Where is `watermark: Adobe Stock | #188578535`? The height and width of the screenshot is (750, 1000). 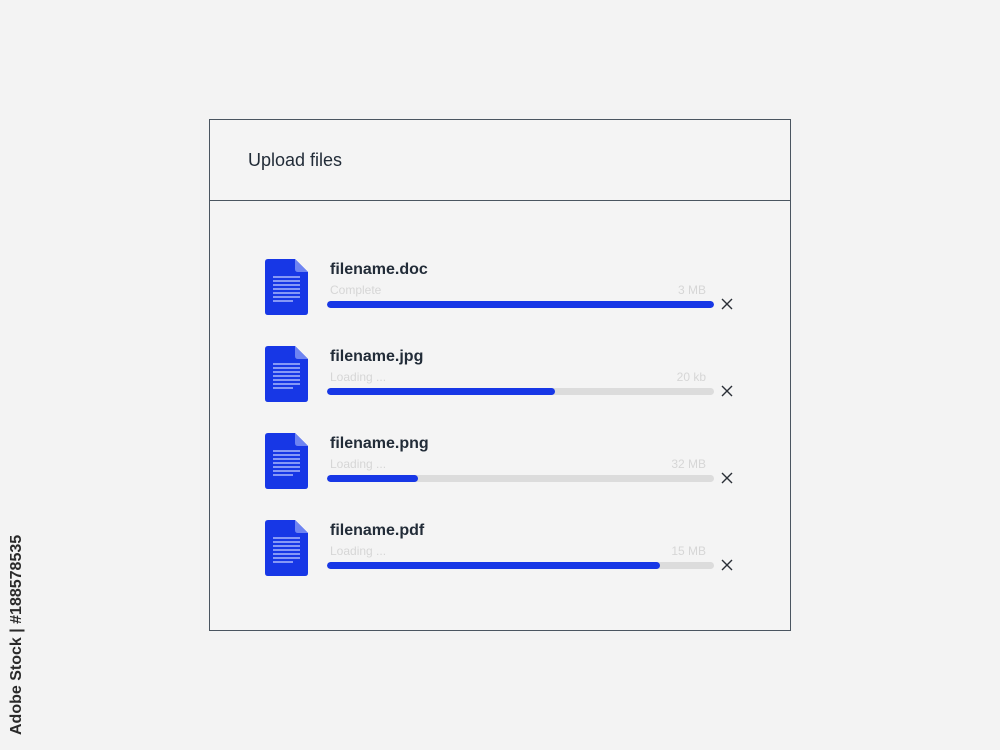
watermark: Adobe Stock | #188578535 is located at coordinates (16, 634).